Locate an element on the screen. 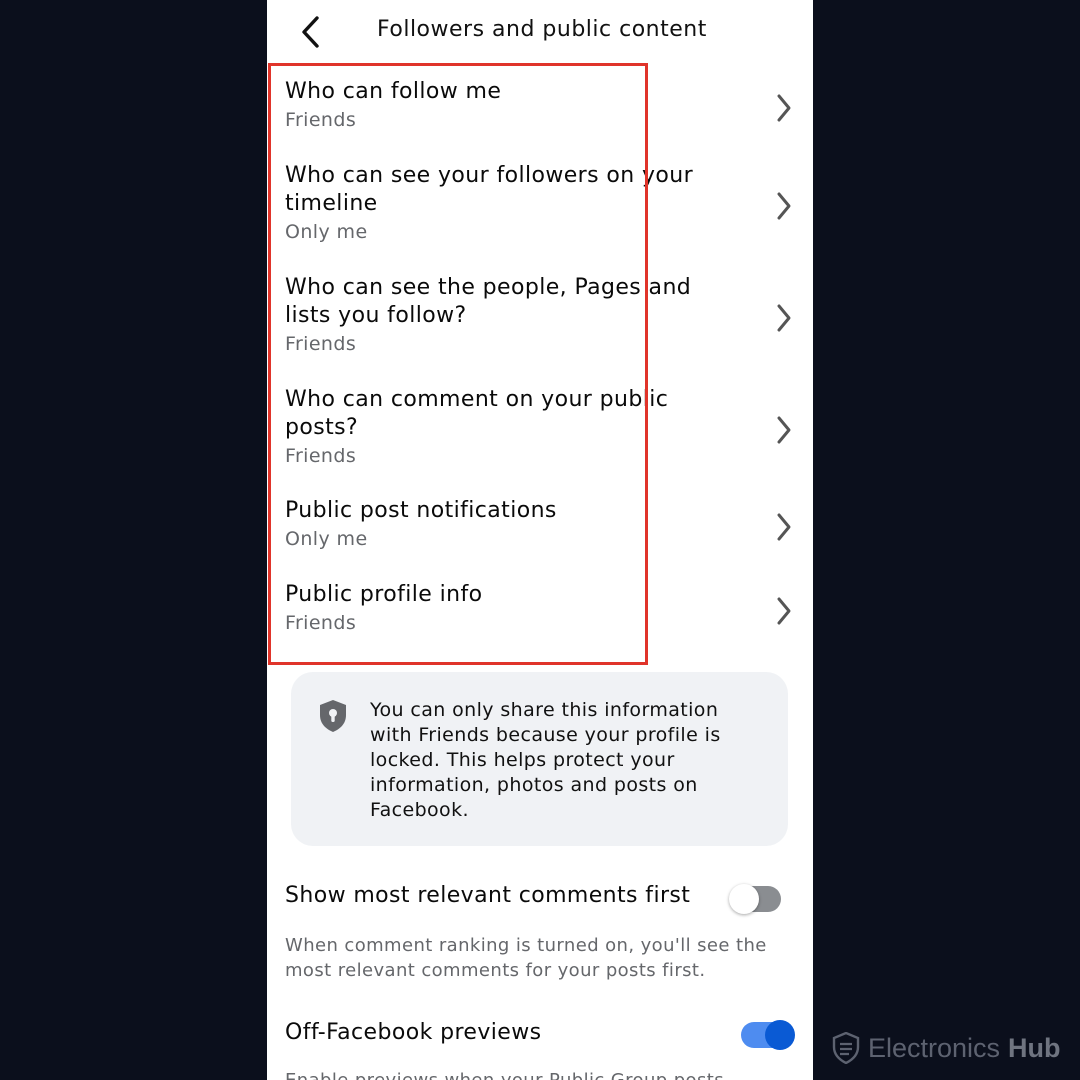 The width and height of the screenshot is (1080, 1080). page-title: Followers and public content is located at coordinates (542, 29).